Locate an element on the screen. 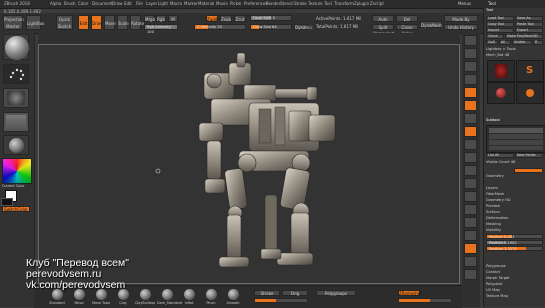 The image size is (545, 308). menu-draw: Draw is located at coordinates (117, 3).